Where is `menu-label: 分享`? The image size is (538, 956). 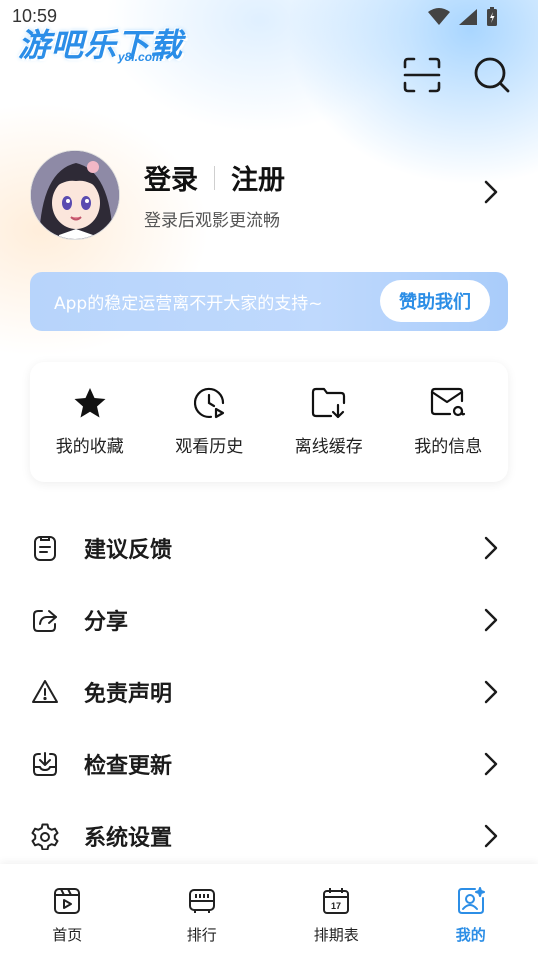 menu-label: 分享 is located at coordinates (106, 622).